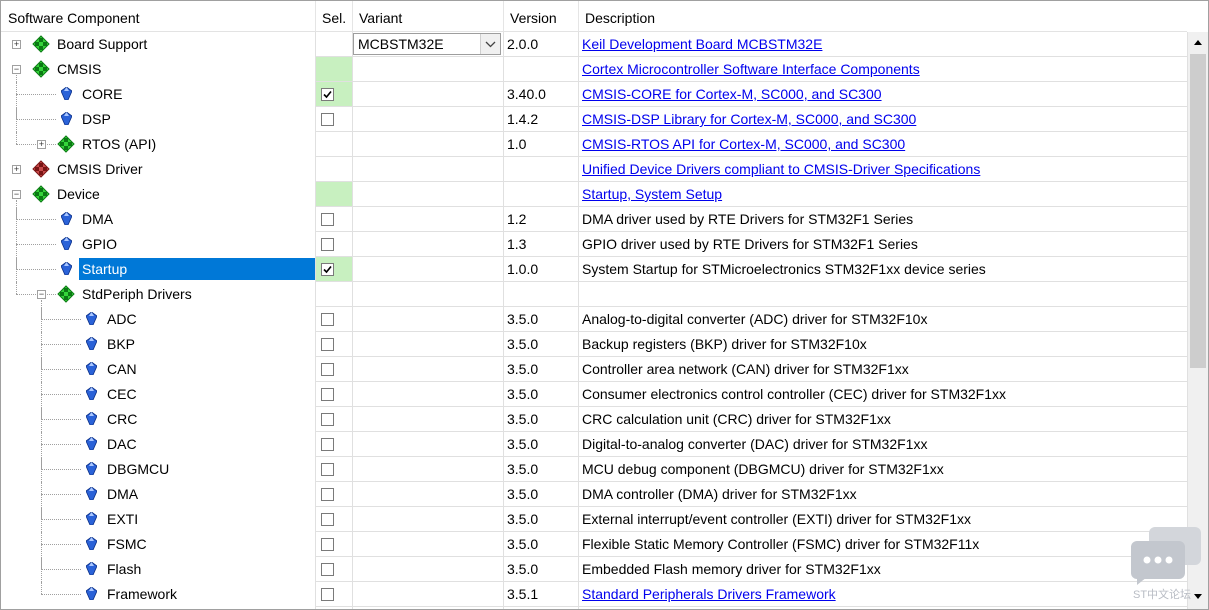 This screenshot has height=610, width=1209. What do you see at coordinates (121, 344) in the screenshot?
I see `component-name: BKP` at bounding box center [121, 344].